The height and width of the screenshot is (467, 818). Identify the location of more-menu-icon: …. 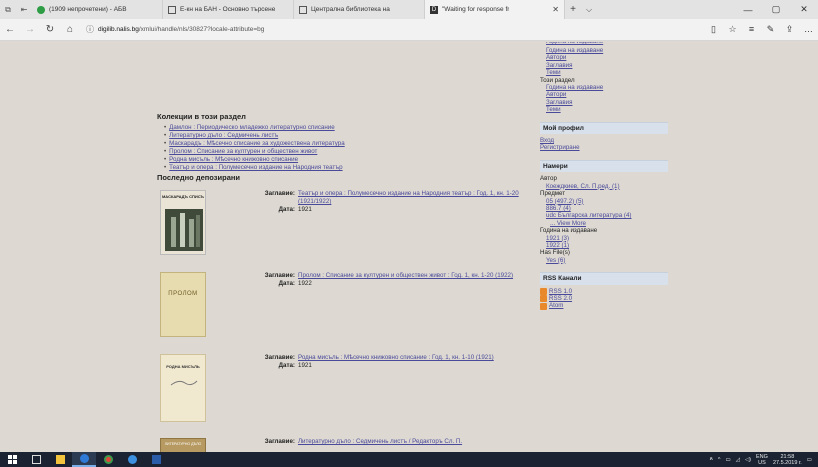
(808, 29).